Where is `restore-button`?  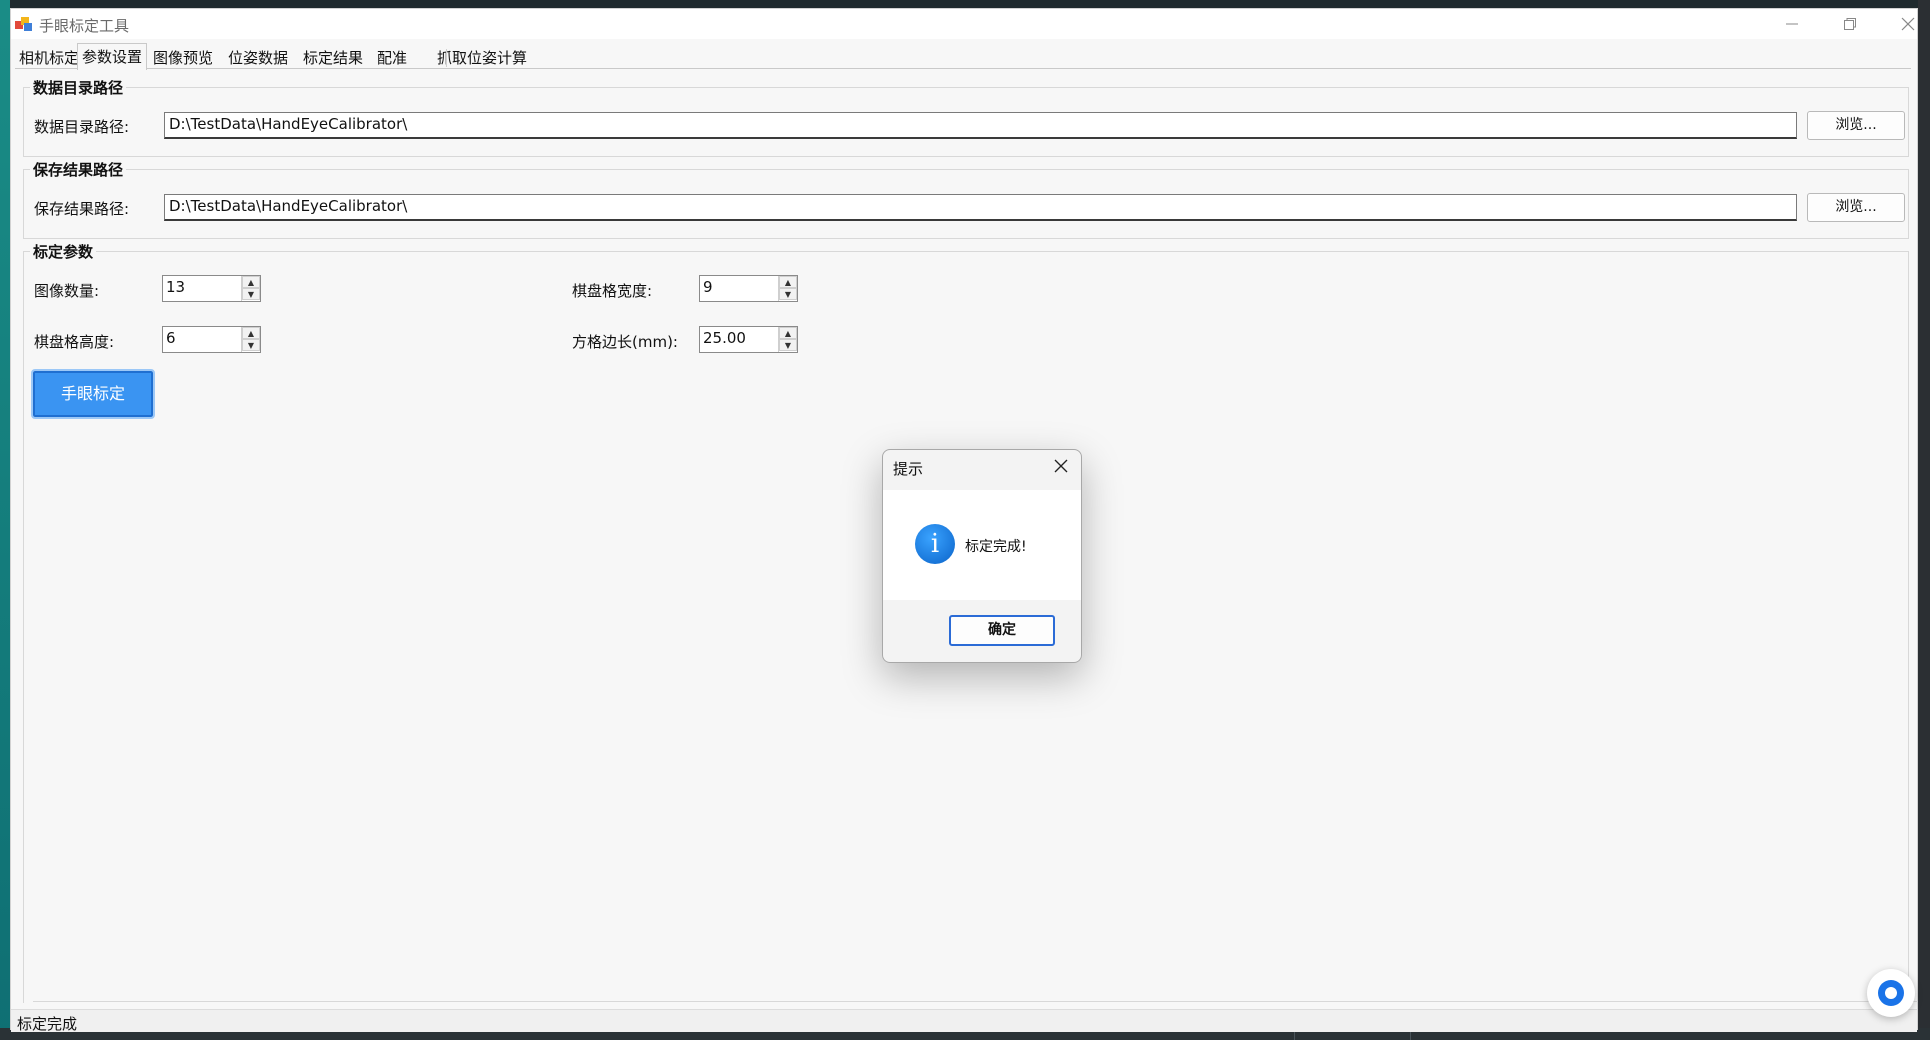 restore-button is located at coordinates (1850, 24).